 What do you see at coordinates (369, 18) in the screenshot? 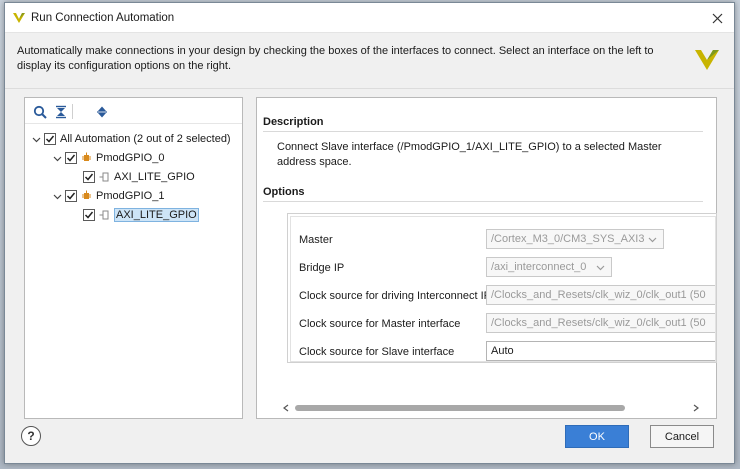
I see `title-bar: Run Connection Automation` at bounding box center [369, 18].